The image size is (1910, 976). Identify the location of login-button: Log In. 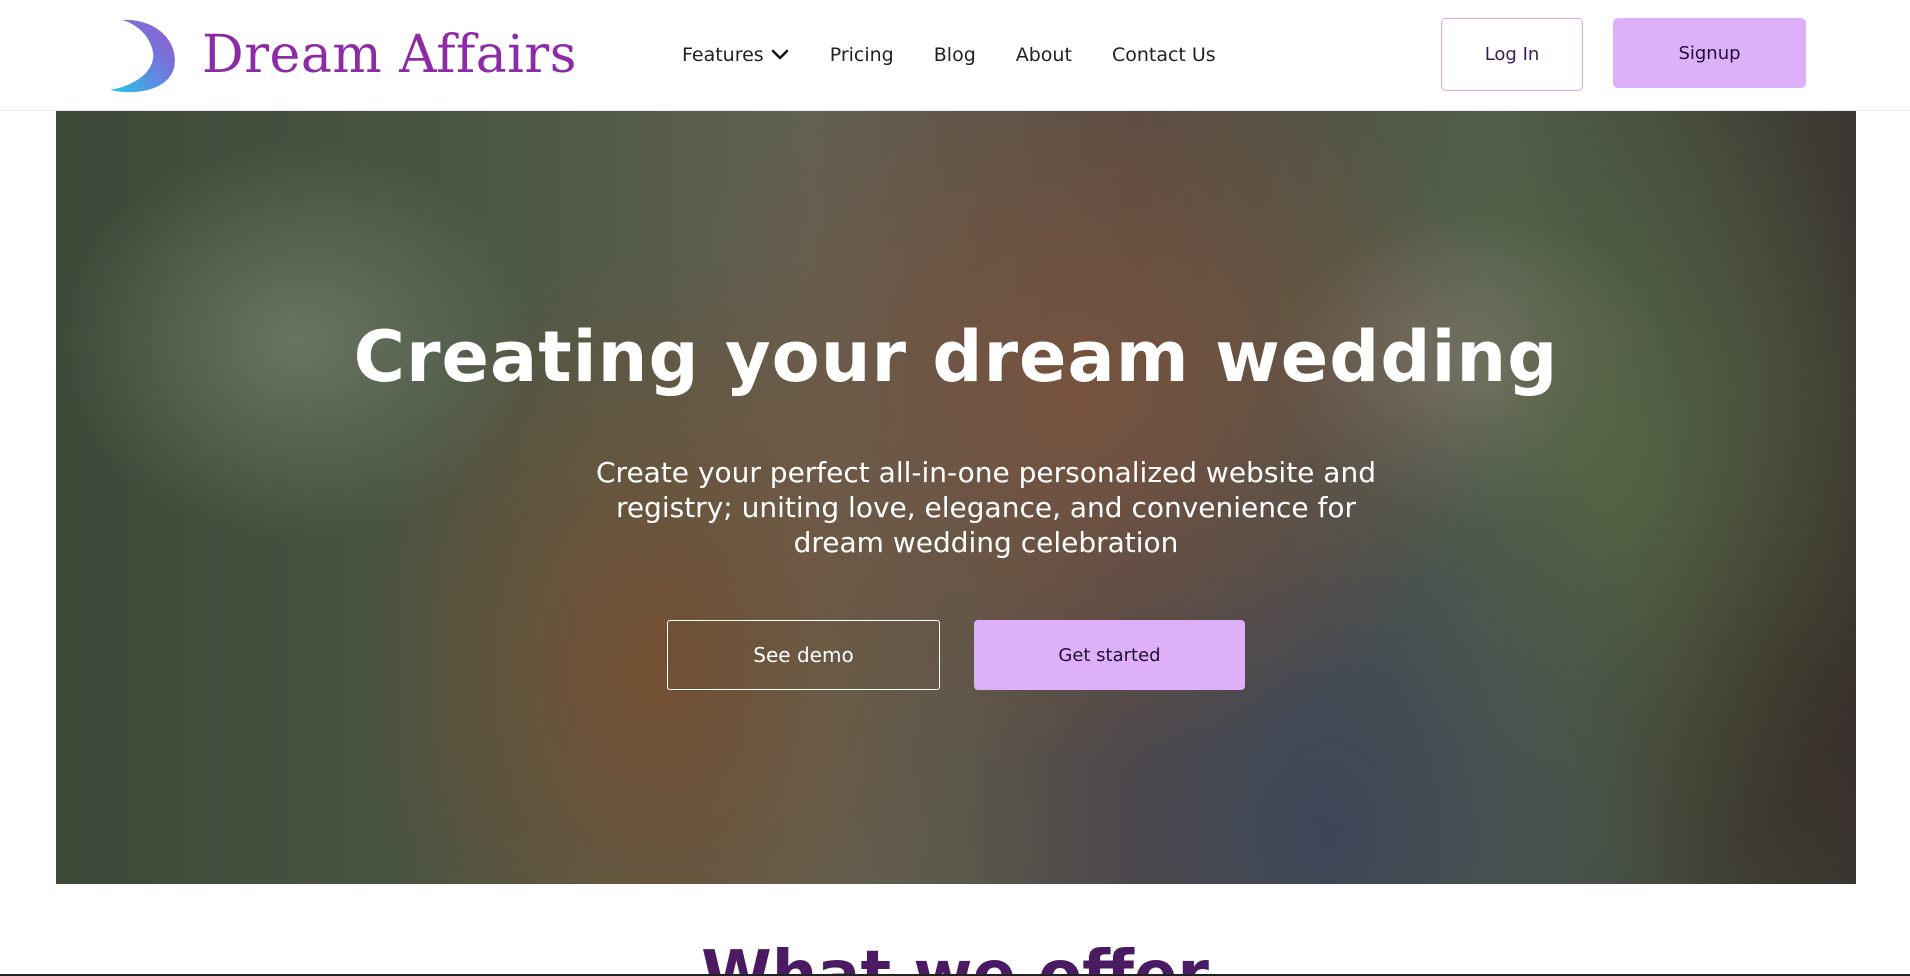
(1512, 54).